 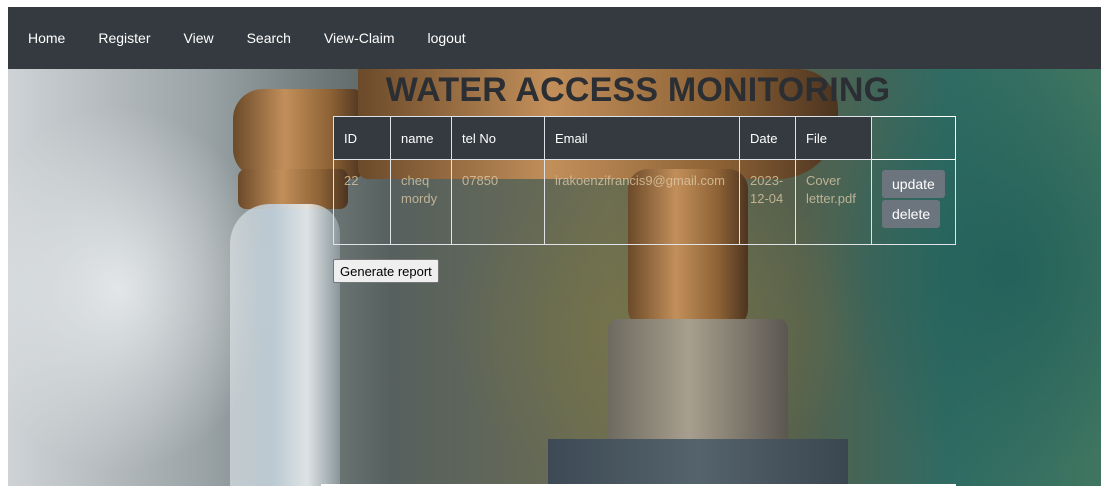 What do you see at coordinates (913, 184) in the screenshot?
I see `update-button: update` at bounding box center [913, 184].